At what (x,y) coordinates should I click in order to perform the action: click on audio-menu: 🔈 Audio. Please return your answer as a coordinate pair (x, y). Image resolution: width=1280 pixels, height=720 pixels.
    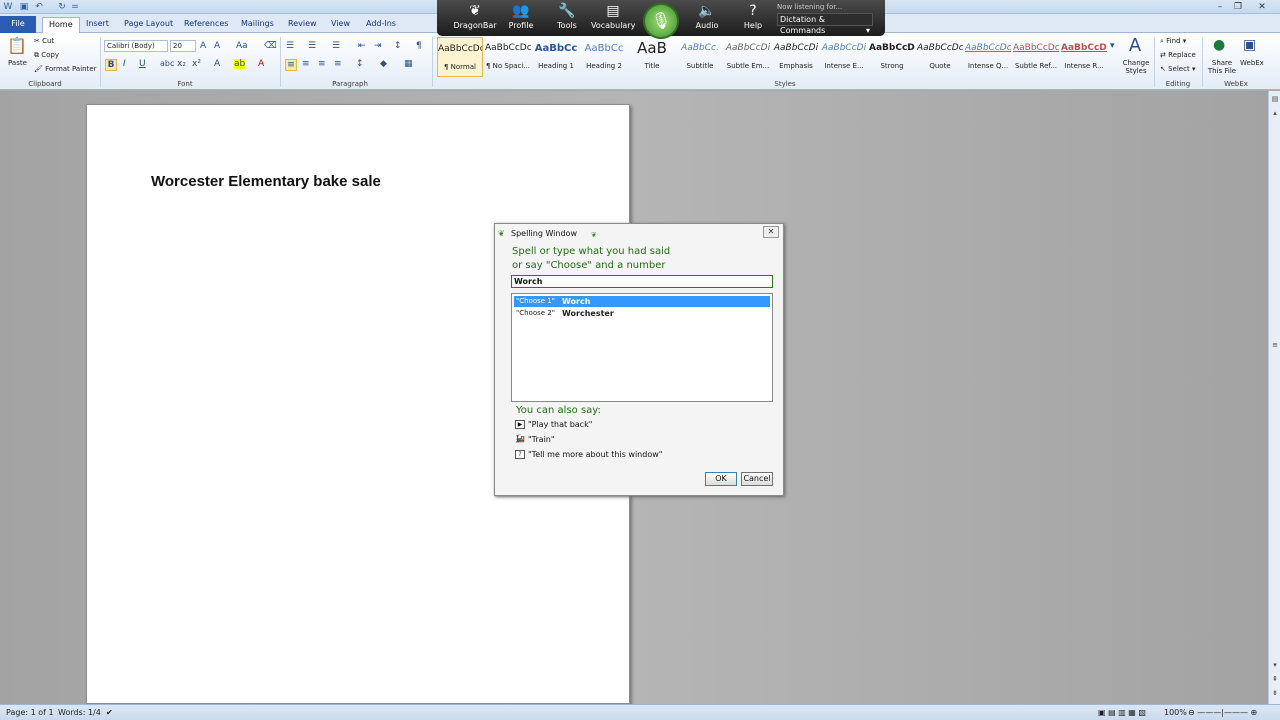
    Looking at the image, I should click on (707, 18).